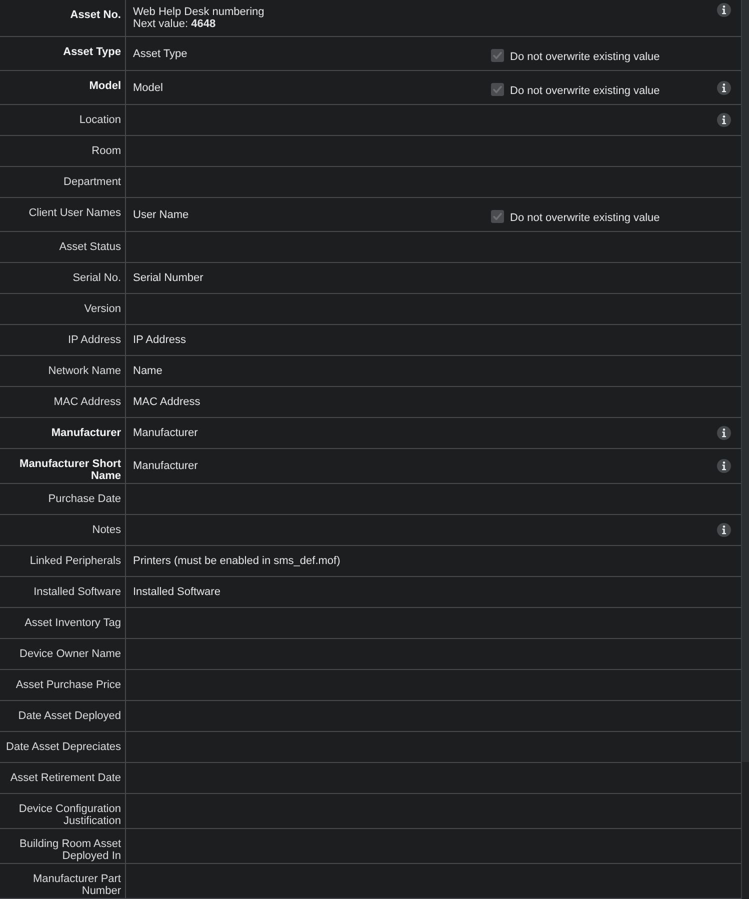 This screenshot has width=749, height=899. Describe the element at coordinates (63, 846) in the screenshot. I see `field-label: Building Room Asset Deployed In` at that location.